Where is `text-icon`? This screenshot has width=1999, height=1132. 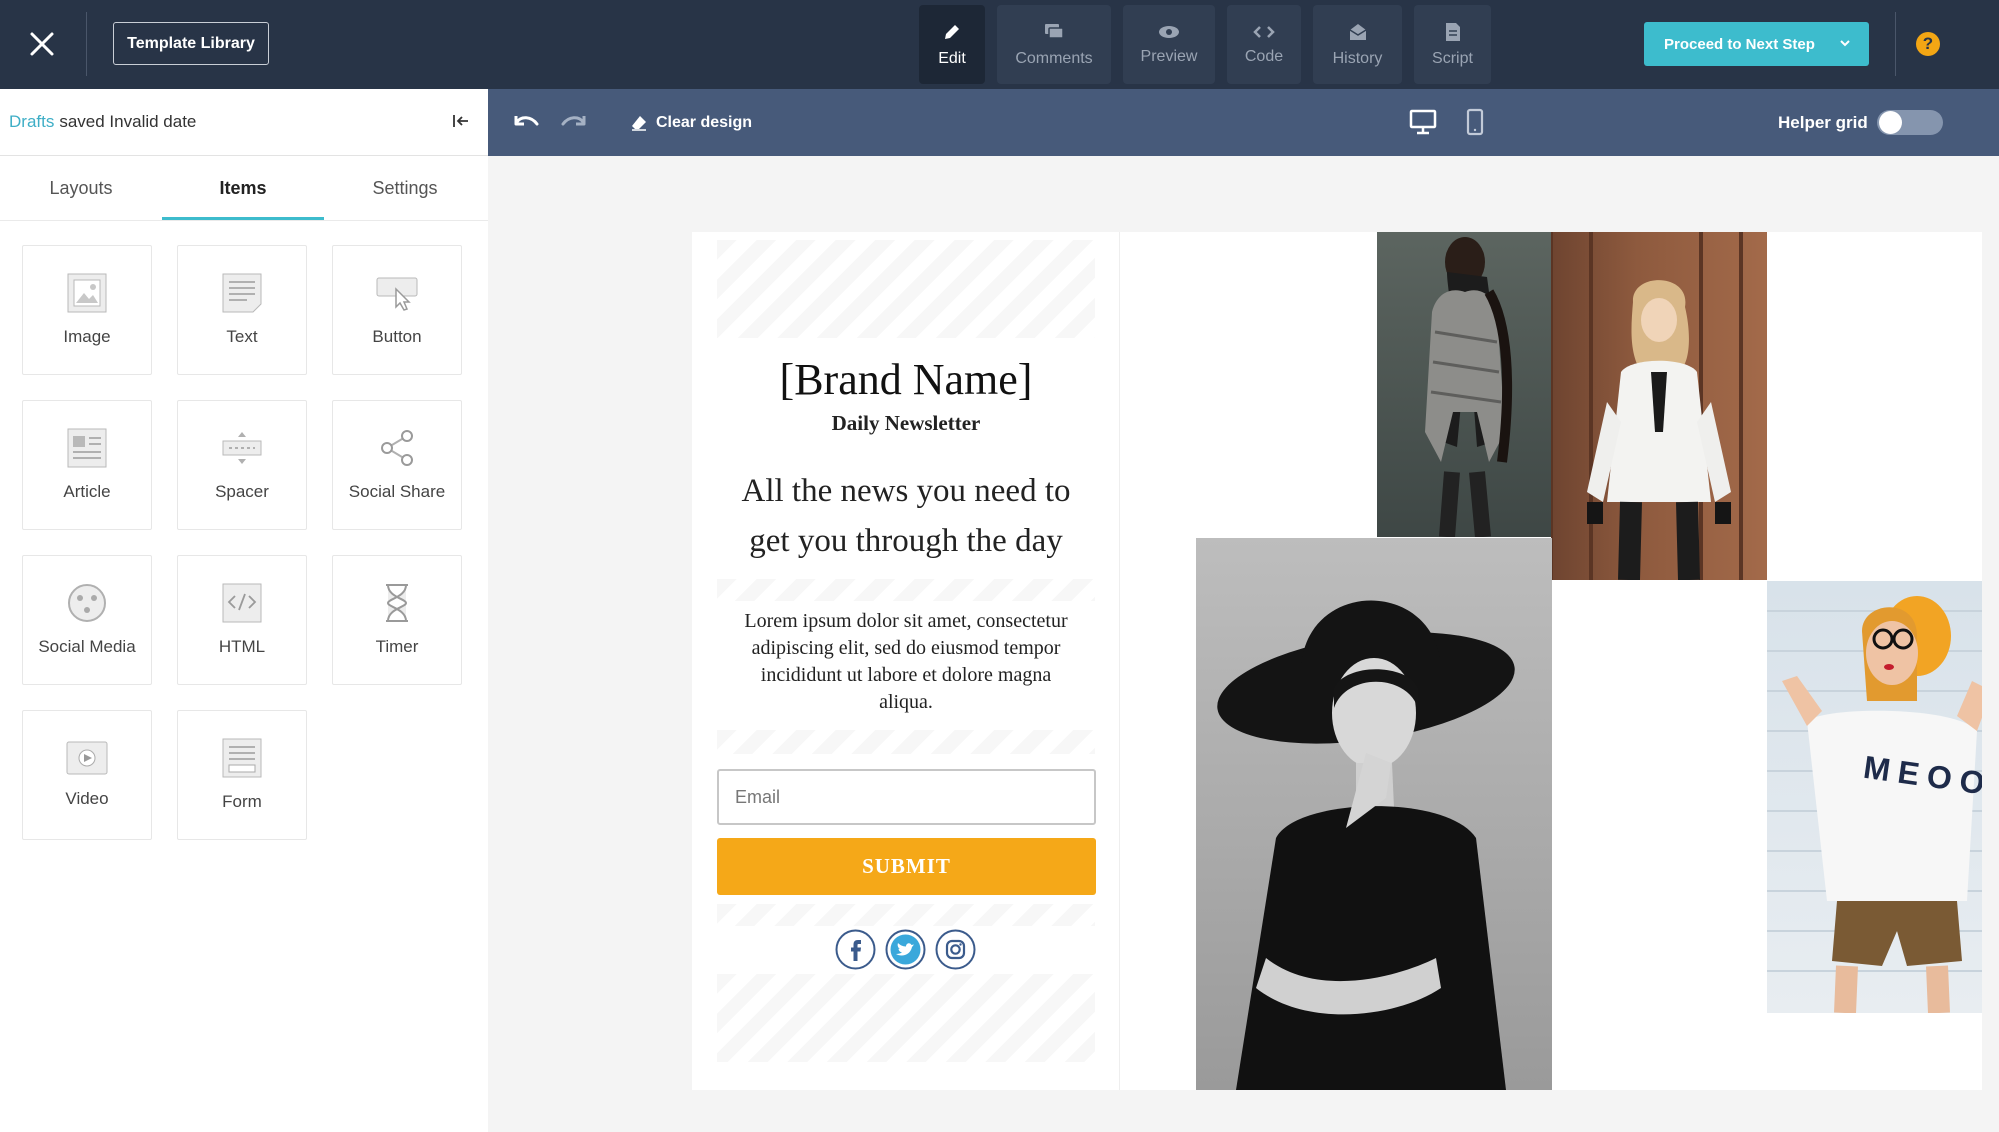
text-icon is located at coordinates (242, 293).